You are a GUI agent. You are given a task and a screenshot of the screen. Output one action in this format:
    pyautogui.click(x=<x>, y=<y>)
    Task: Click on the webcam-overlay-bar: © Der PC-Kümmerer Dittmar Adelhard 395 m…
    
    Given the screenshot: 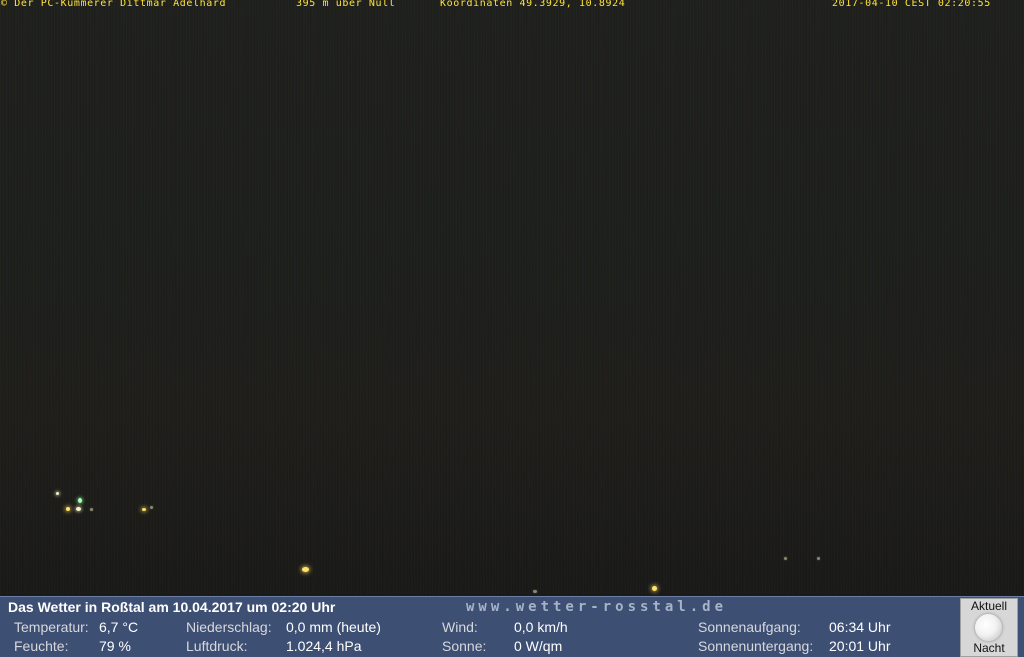 What is the action you would take?
    pyautogui.click(x=512, y=5)
    